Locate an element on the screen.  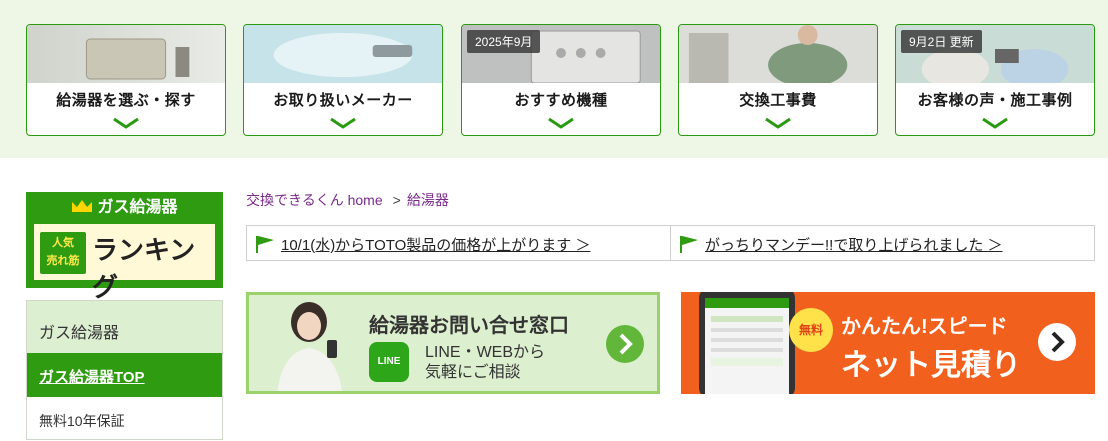
category-label: お取り扱いメーカー is located at coordinates (343, 100).